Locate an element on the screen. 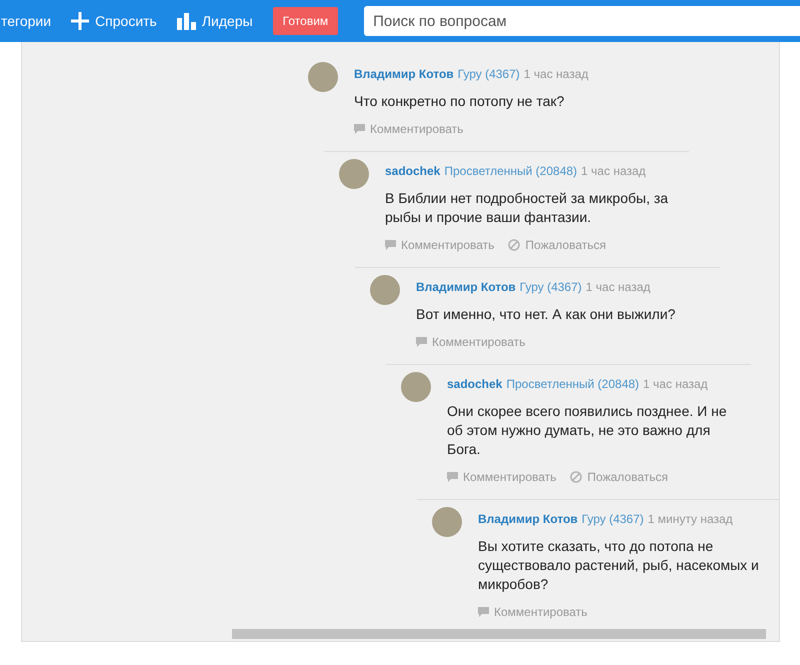  nav-link: тегории is located at coordinates (26, 21).